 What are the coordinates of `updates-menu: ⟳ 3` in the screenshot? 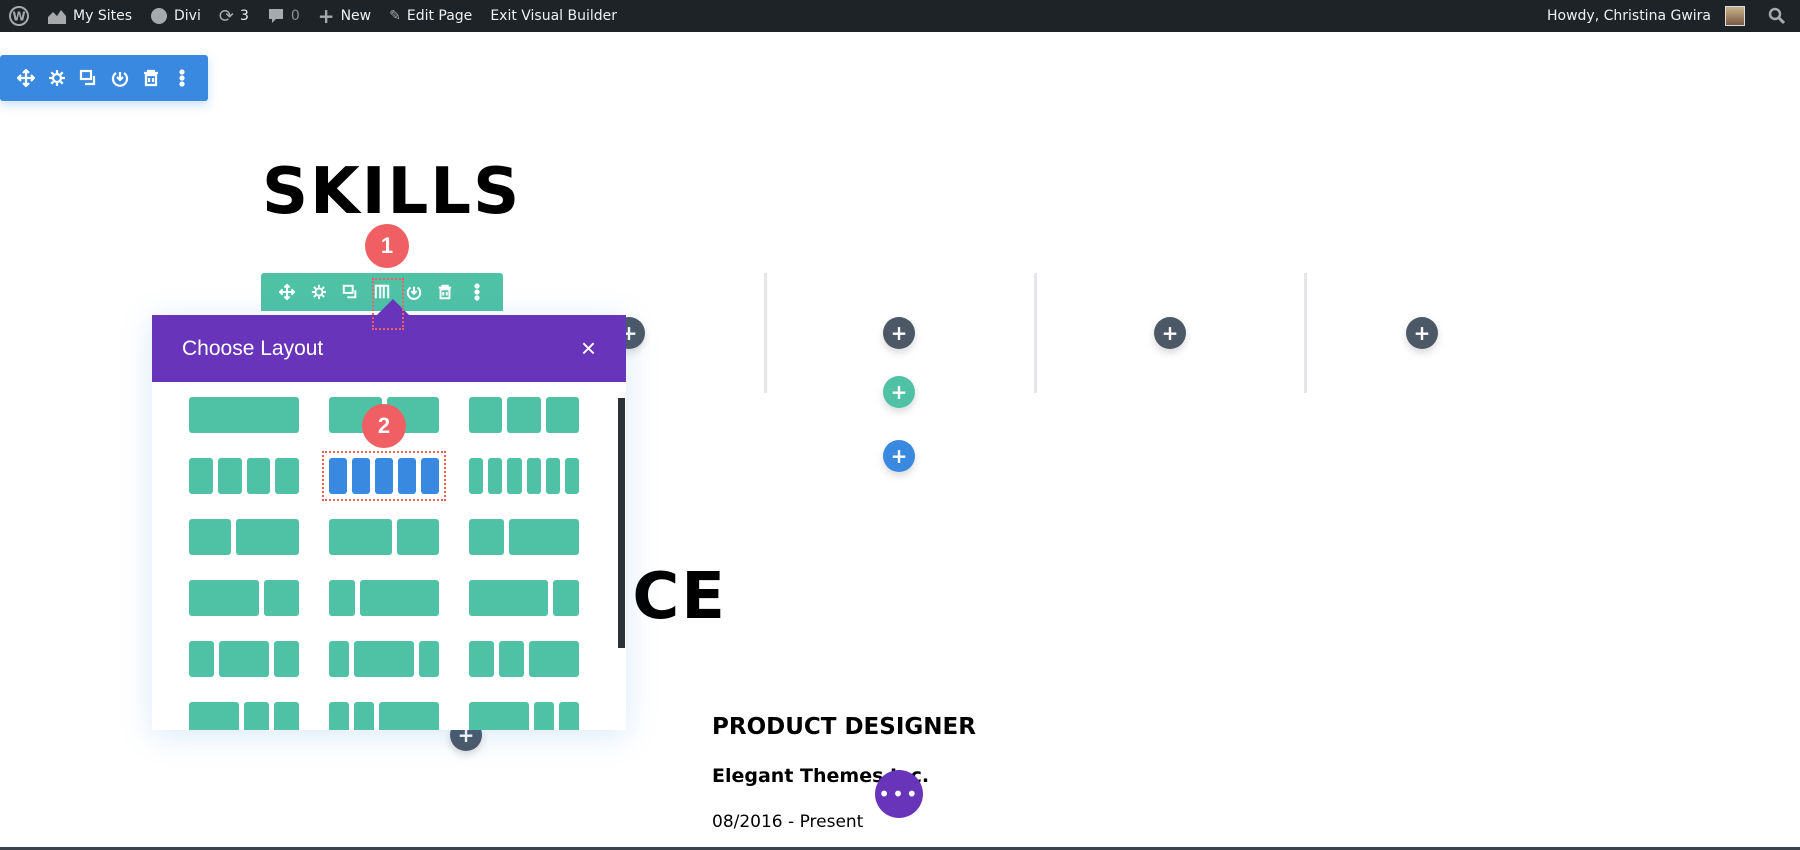 It's located at (234, 16).